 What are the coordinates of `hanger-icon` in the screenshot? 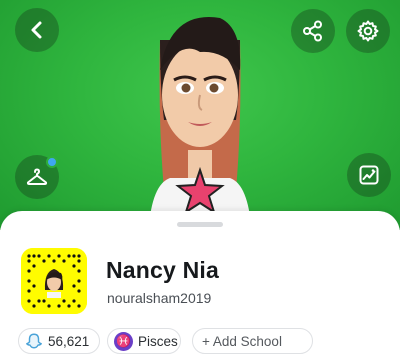 It's located at (37, 176).